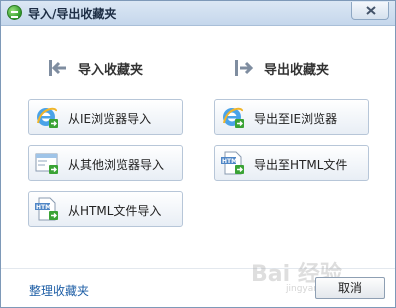 Image resolution: width=396 pixels, height=308 pixels. What do you see at coordinates (115, 211) in the screenshot?
I see `import-from-html-label: 从HTML文件导入` at bounding box center [115, 211].